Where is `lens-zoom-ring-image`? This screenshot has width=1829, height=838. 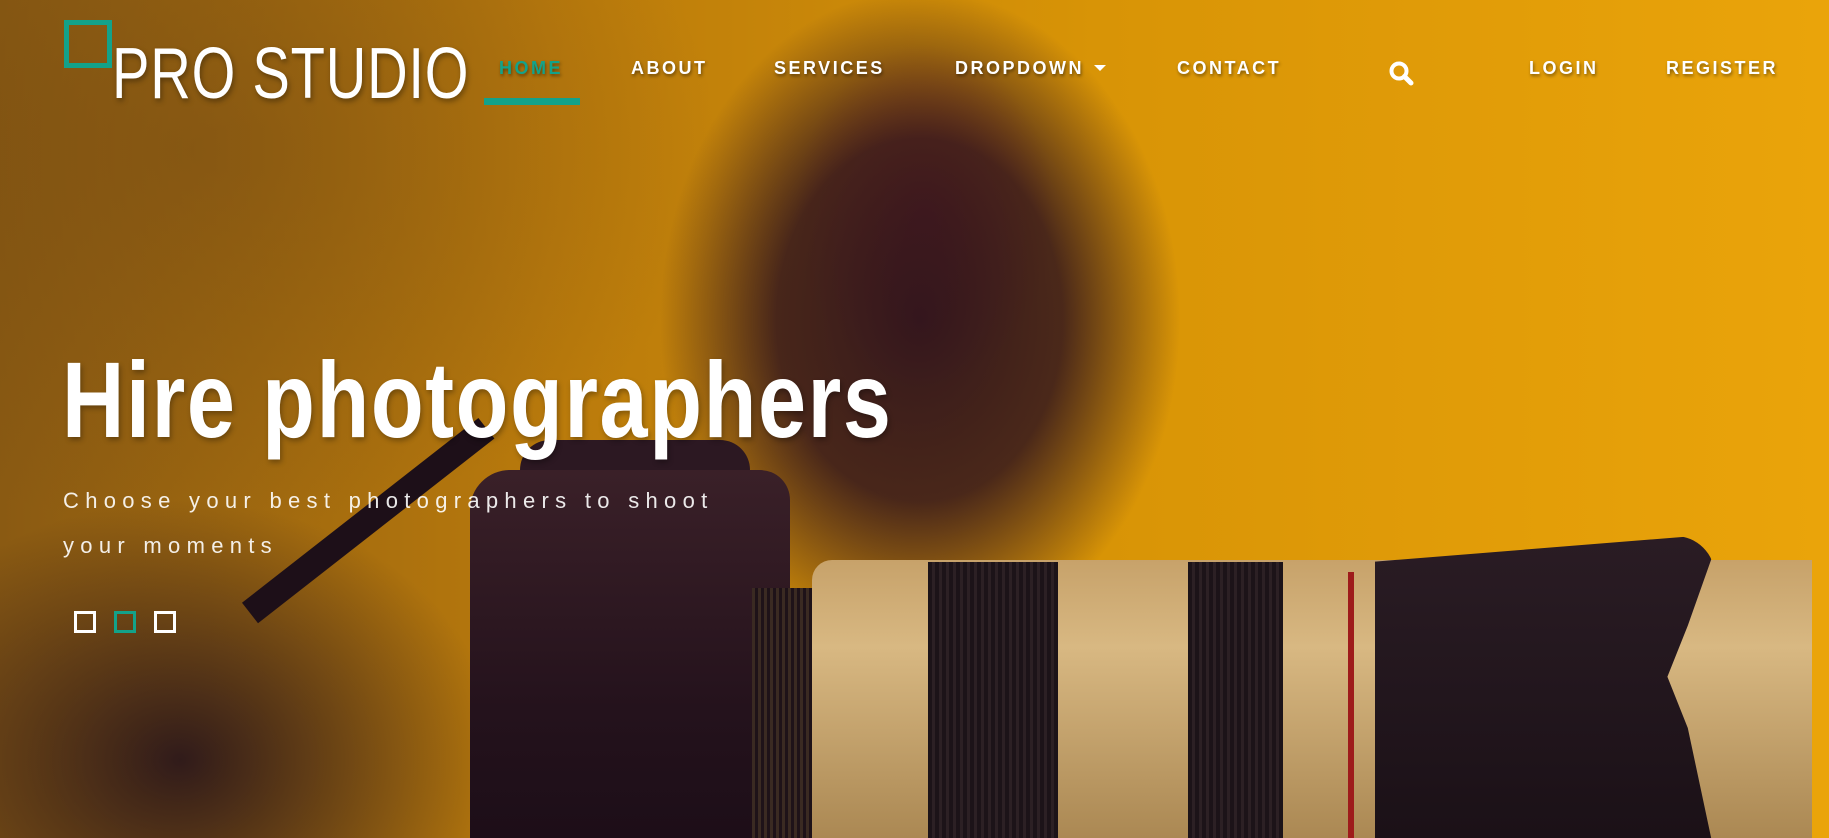
lens-zoom-ring-image is located at coordinates (1235, 700).